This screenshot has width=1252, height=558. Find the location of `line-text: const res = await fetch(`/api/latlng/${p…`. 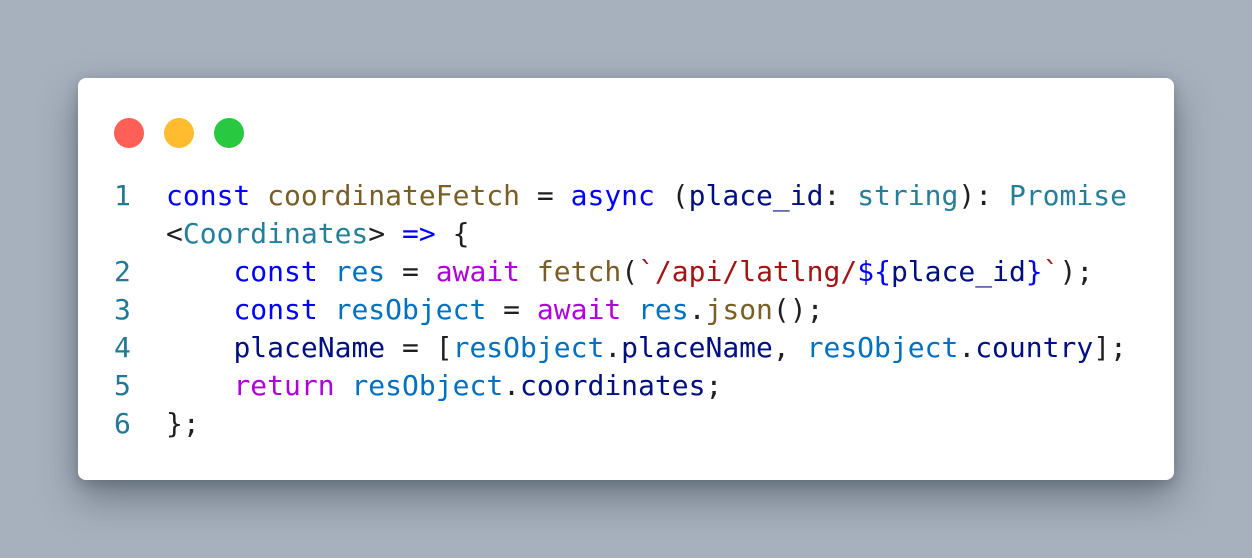

line-text: const res = await fetch(`/api/latlng/${p… is located at coordinates (629, 272).